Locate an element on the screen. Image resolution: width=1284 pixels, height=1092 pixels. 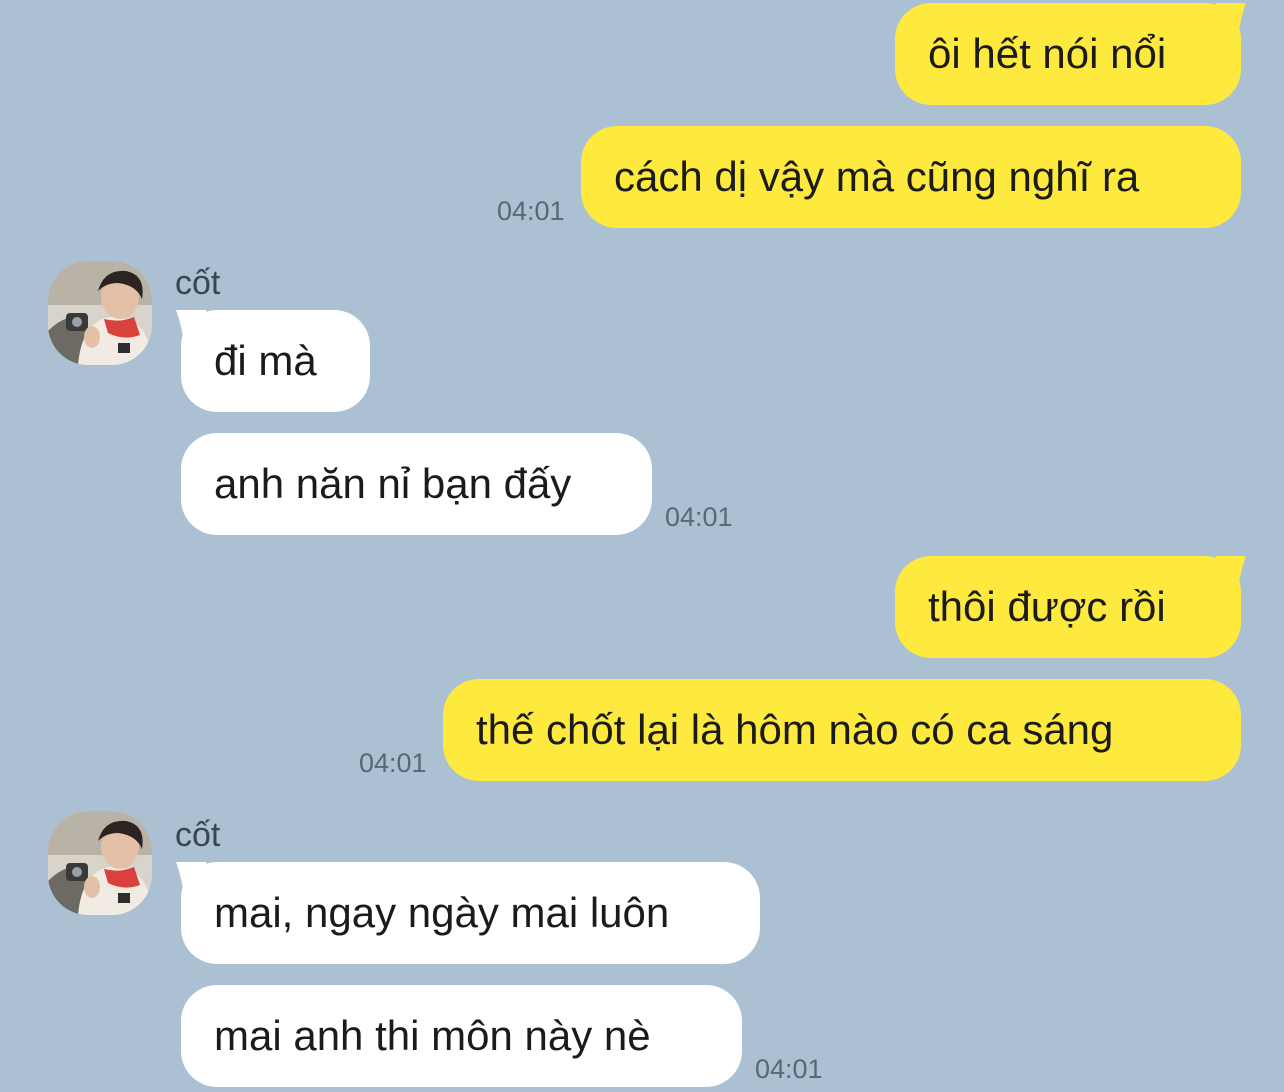
message-text: thế chốt lại là hôm nào có ca sáng is located at coordinates (795, 729).